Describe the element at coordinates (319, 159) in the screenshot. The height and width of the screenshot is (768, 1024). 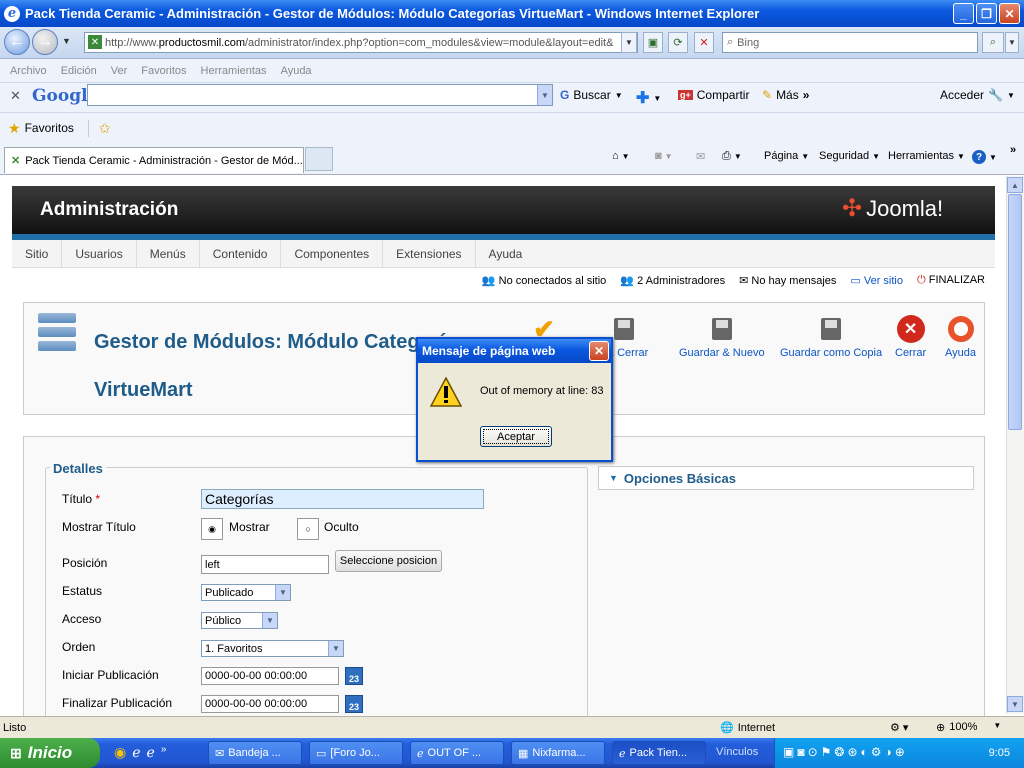
I see `new-tab-button` at that location.